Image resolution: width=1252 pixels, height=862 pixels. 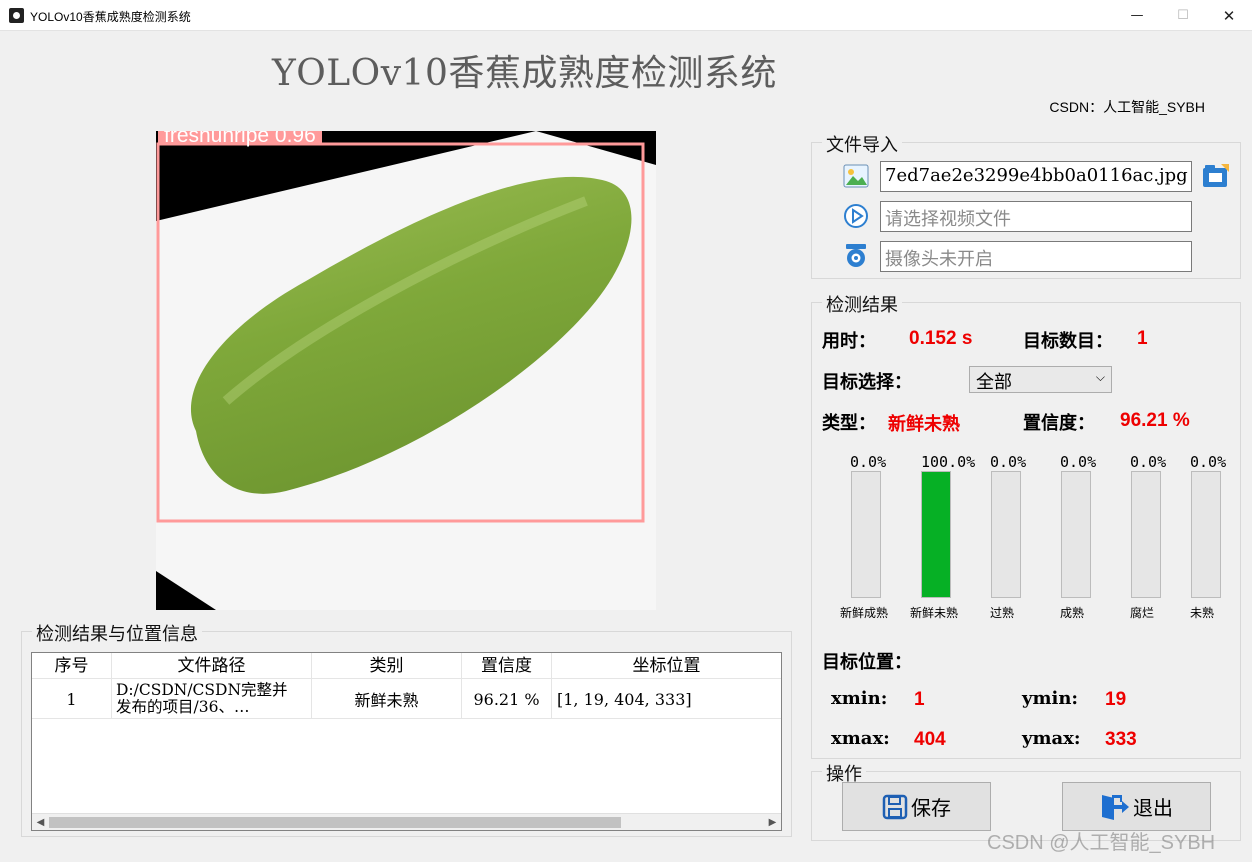 I want to click on camera-status-field: 摄像头未开启, so click(x=1036, y=256).